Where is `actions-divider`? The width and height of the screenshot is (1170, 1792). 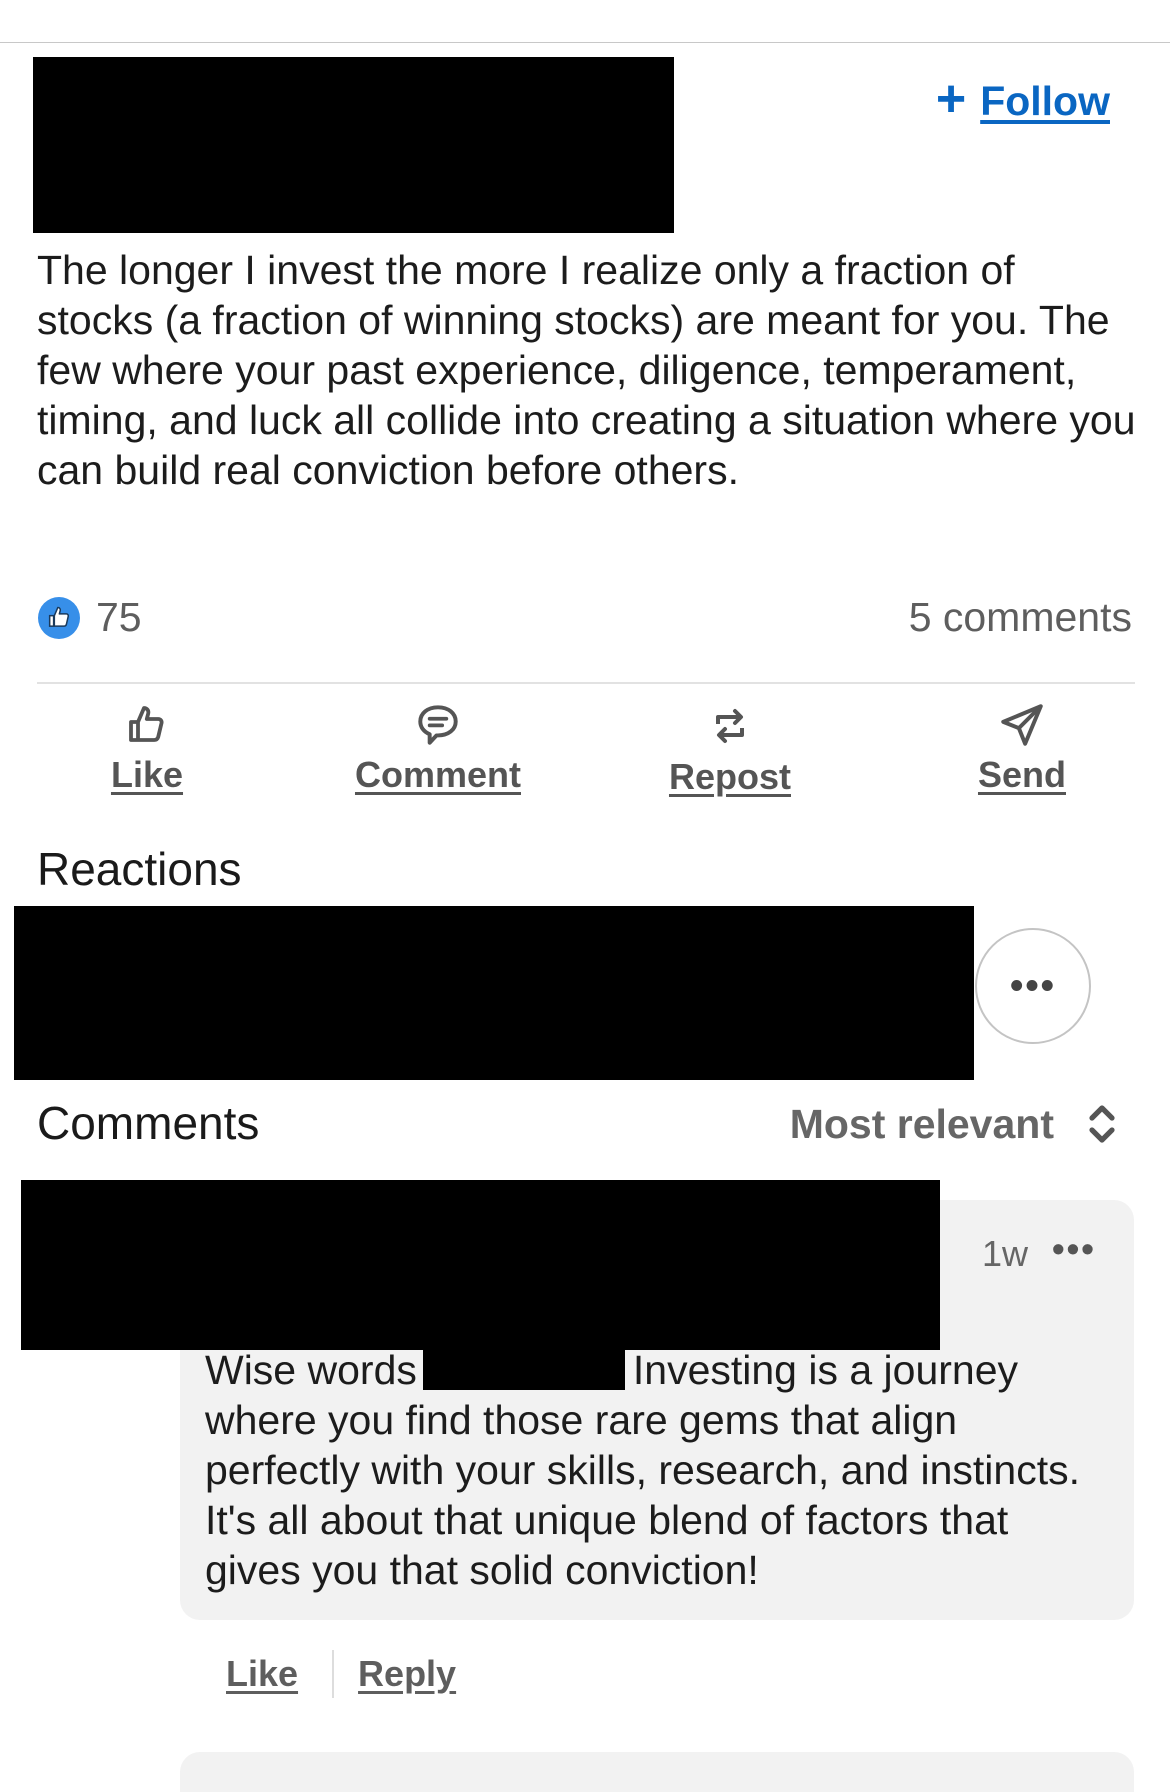
actions-divider is located at coordinates (586, 683).